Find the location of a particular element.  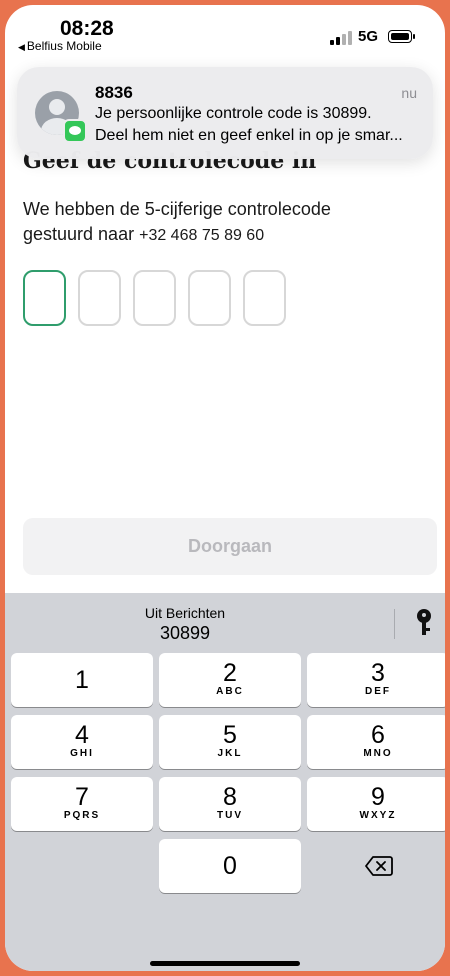

key-5-number: 5 is located at coordinates (230, 735).